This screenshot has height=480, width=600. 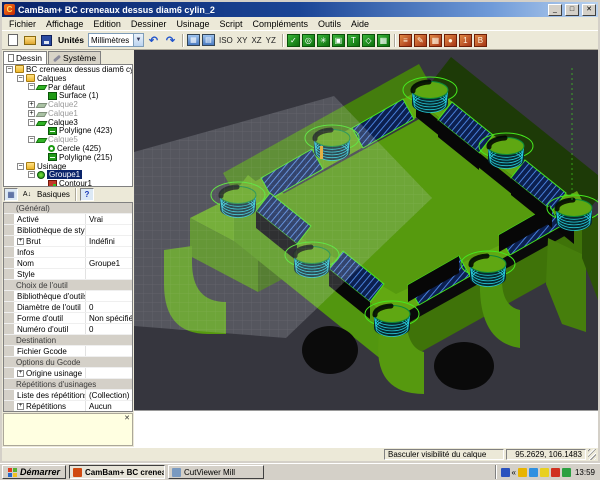 What do you see at coordinates (53, 194) in the screenshot?
I see `basiques-button: Basiques` at bounding box center [53, 194].